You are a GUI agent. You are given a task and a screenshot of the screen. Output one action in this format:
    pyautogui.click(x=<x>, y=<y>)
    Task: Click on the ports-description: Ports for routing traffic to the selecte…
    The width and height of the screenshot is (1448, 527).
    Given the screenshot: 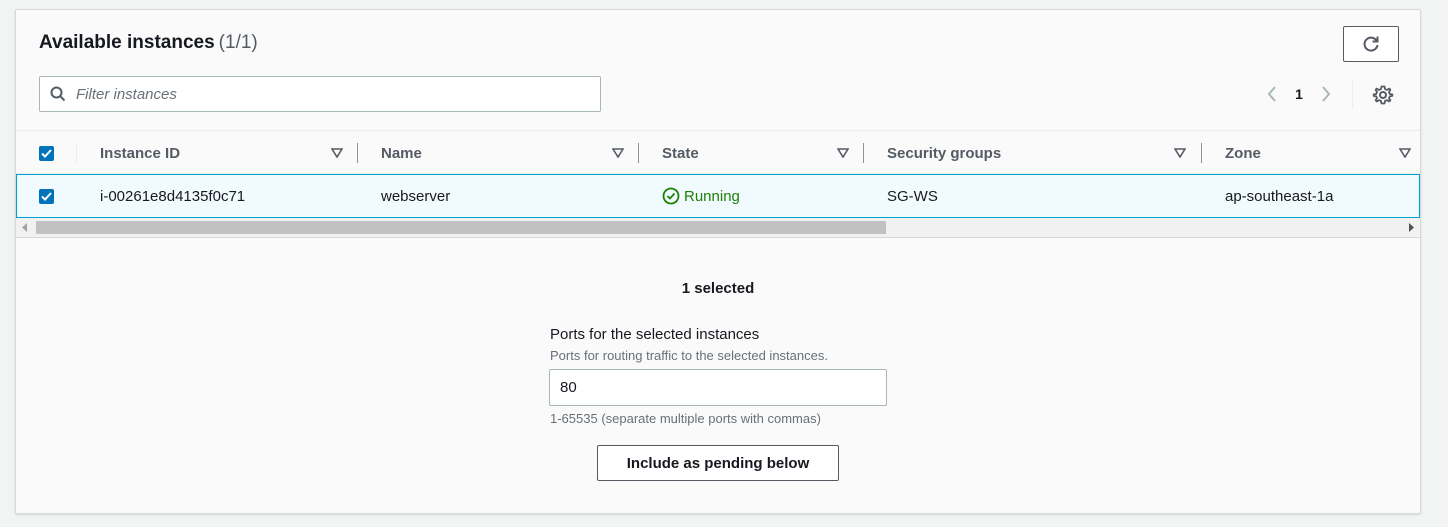 What is the action you would take?
    pyautogui.click(x=689, y=355)
    